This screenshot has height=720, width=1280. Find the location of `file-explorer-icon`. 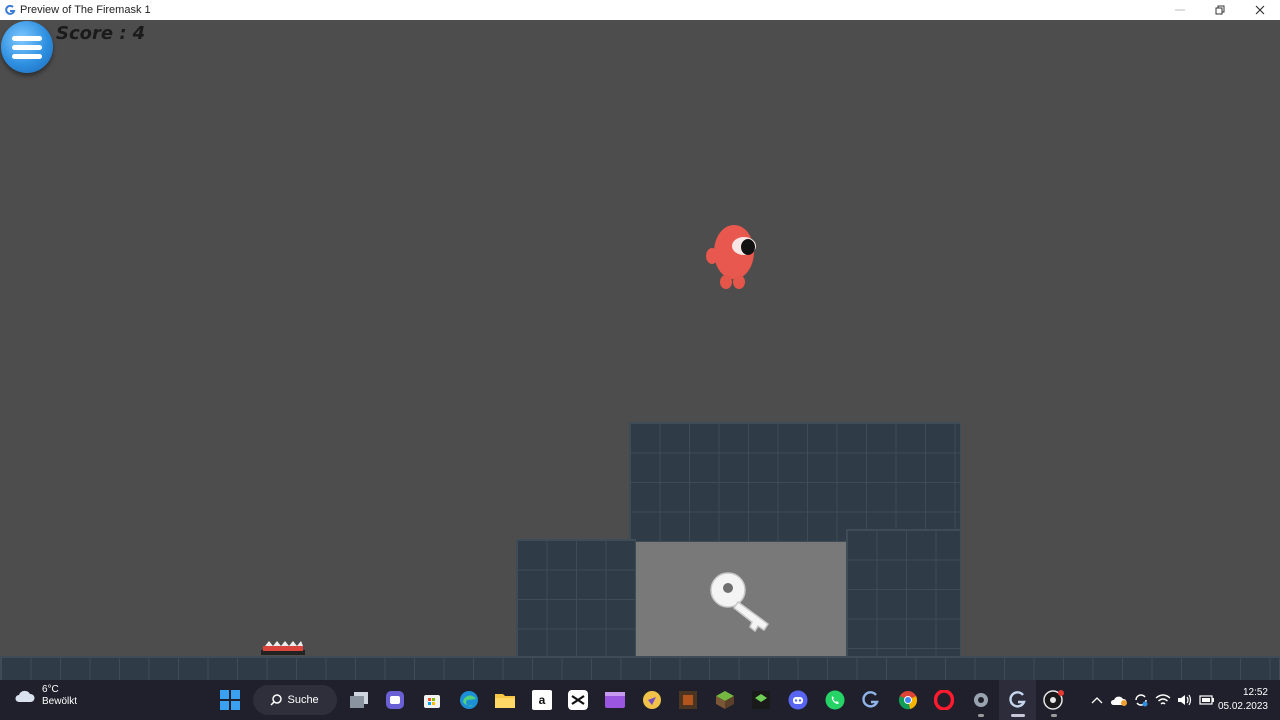

file-explorer-icon is located at coordinates (505, 701).